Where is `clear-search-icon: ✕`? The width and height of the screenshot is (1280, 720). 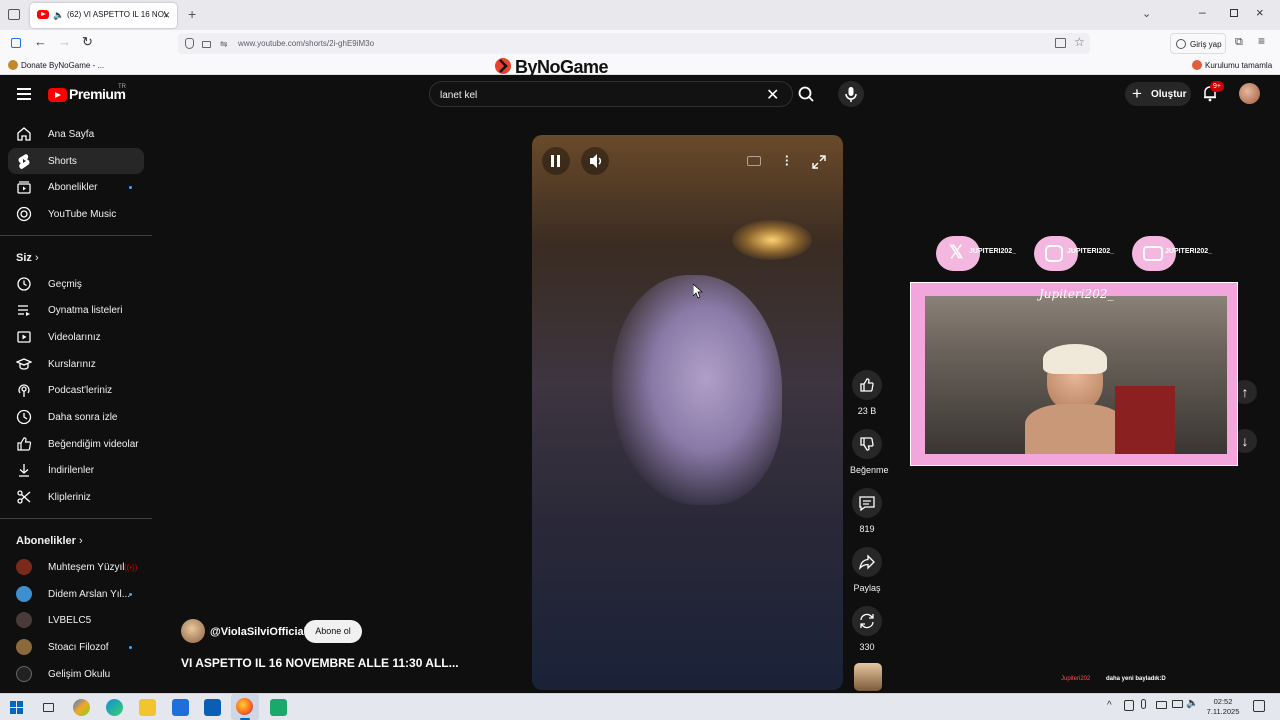
clear-search-icon: ✕ is located at coordinates (772, 95).